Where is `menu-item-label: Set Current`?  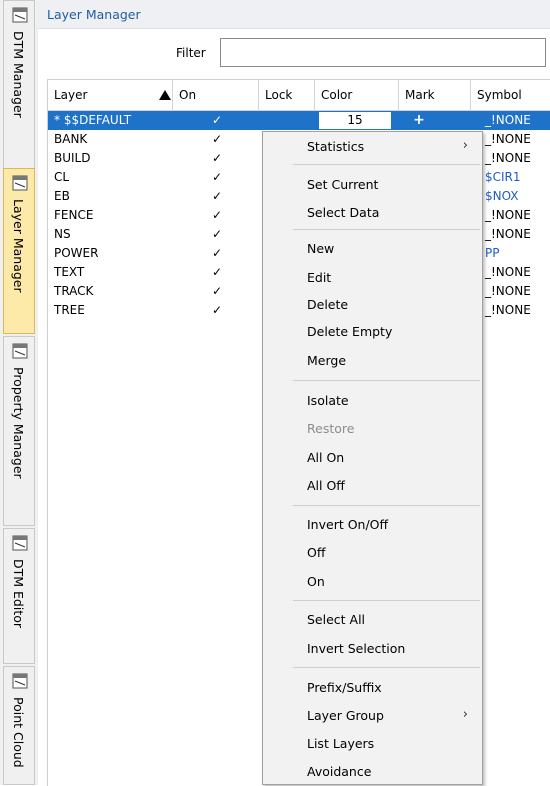 menu-item-label: Set Current is located at coordinates (343, 184).